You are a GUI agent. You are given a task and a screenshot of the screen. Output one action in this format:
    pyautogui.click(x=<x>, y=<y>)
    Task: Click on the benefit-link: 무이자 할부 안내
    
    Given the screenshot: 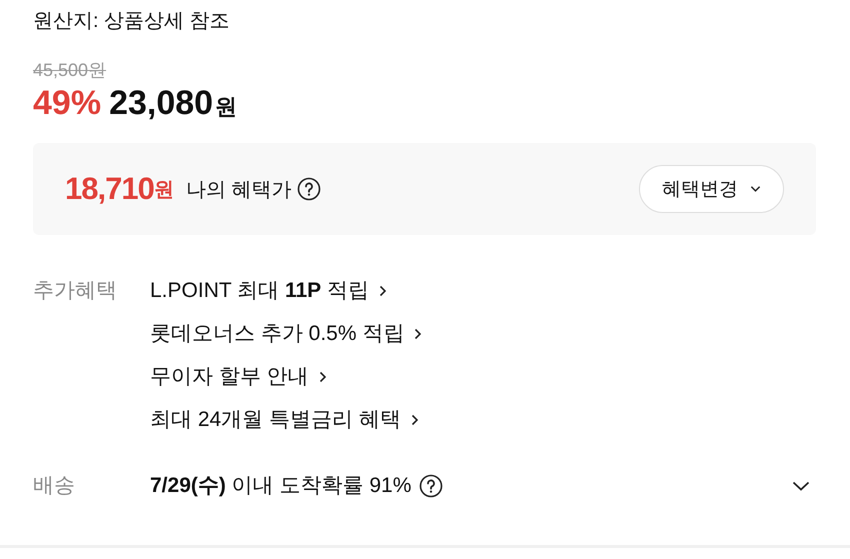 What is the action you would take?
    pyautogui.click(x=286, y=377)
    